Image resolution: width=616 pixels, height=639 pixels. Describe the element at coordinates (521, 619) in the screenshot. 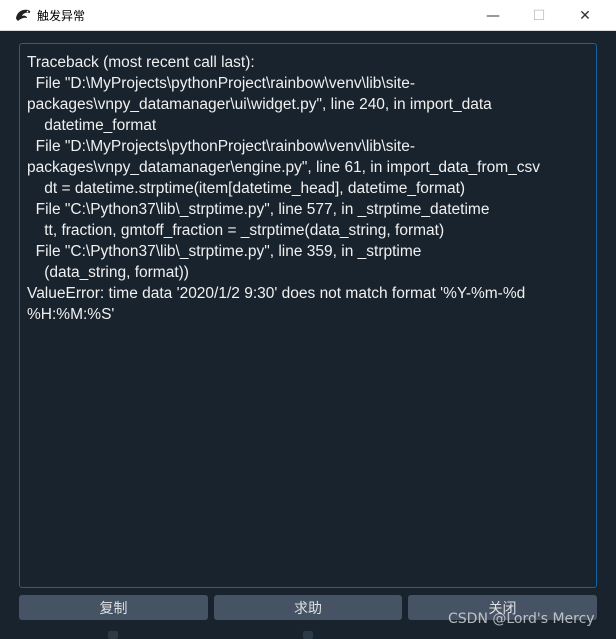

I see `watermark: CSDN @Lord's Mercy` at that location.